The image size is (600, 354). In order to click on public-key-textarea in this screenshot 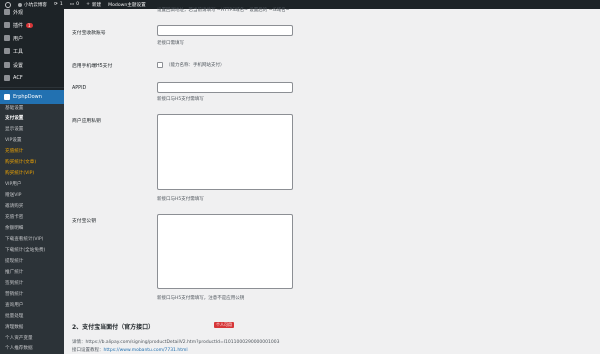, I will do `click(225, 251)`.